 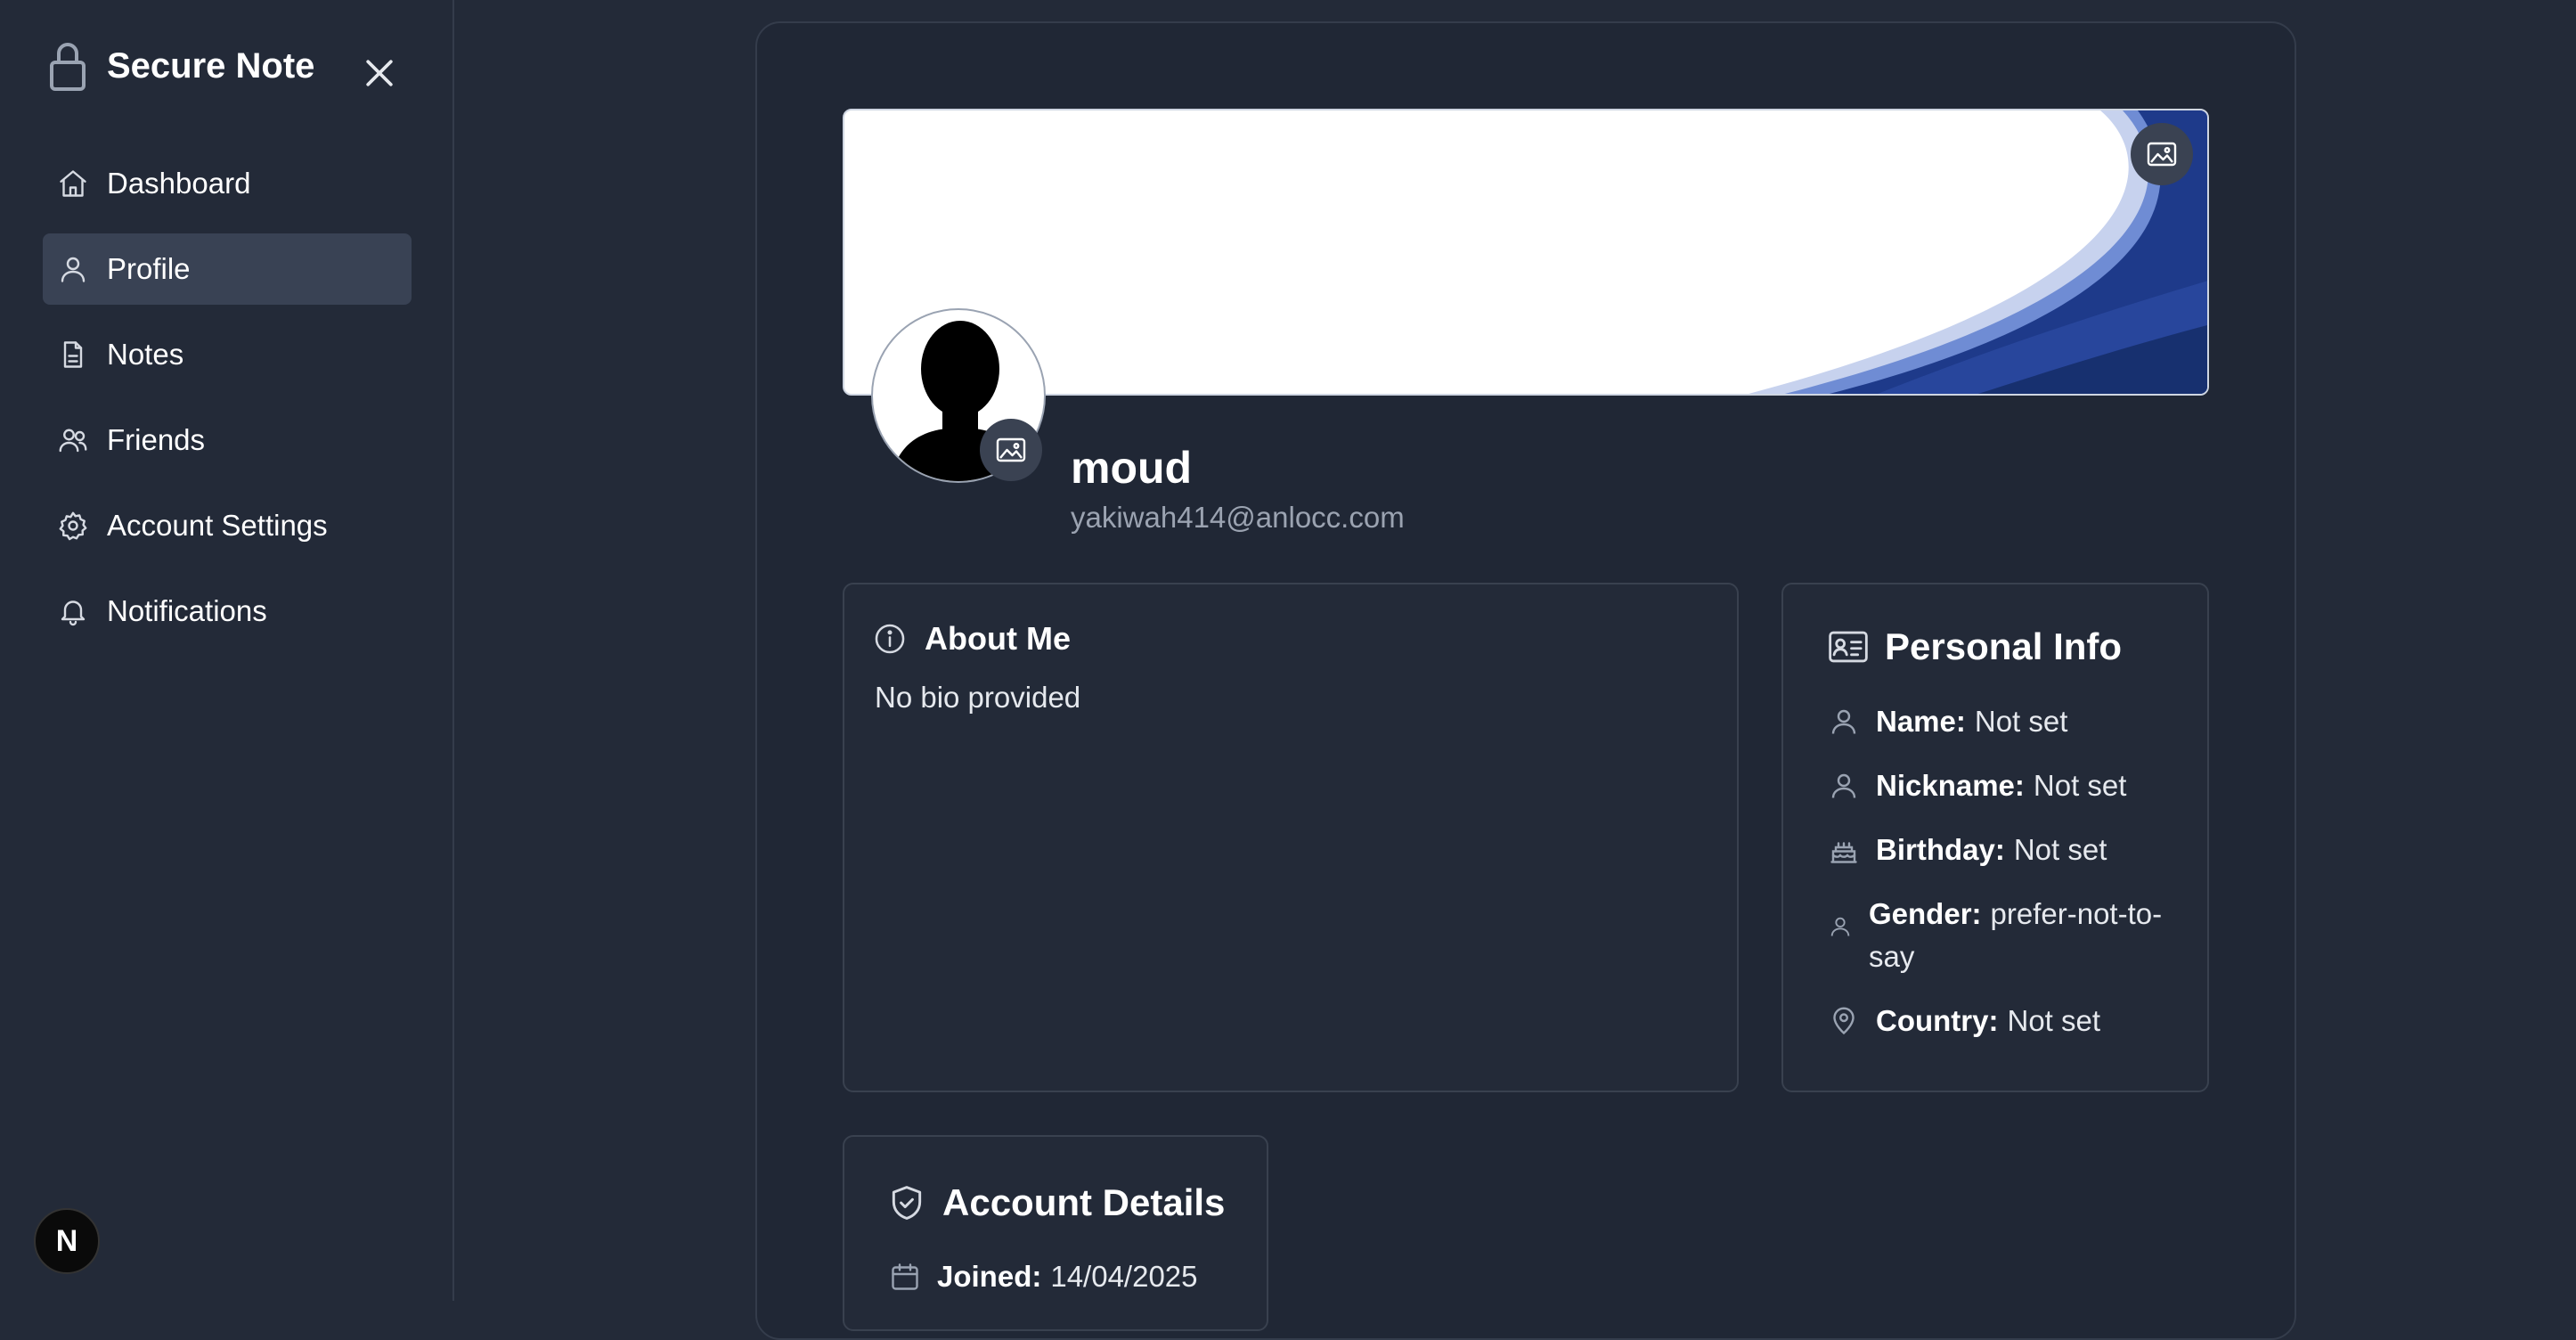 What do you see at coordinates (1978, 252) in the screenshot?
I see `cover-wave-graphic` at bounding box center [1978, 252].